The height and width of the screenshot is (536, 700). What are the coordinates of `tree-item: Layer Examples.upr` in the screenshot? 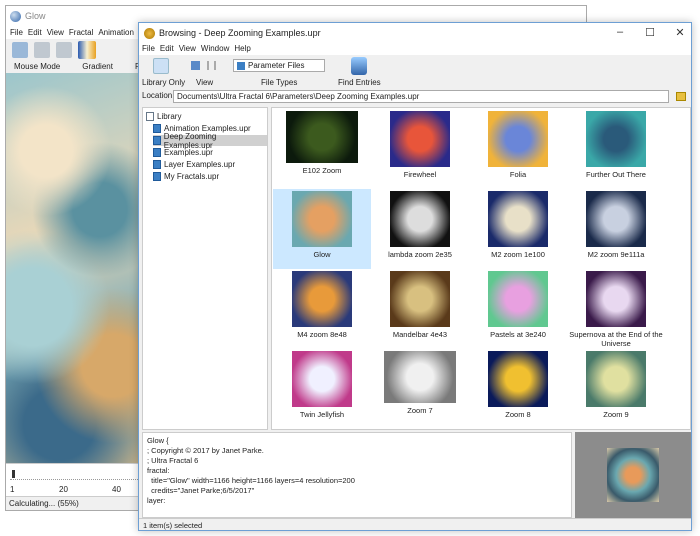 It's located at (194, 164).